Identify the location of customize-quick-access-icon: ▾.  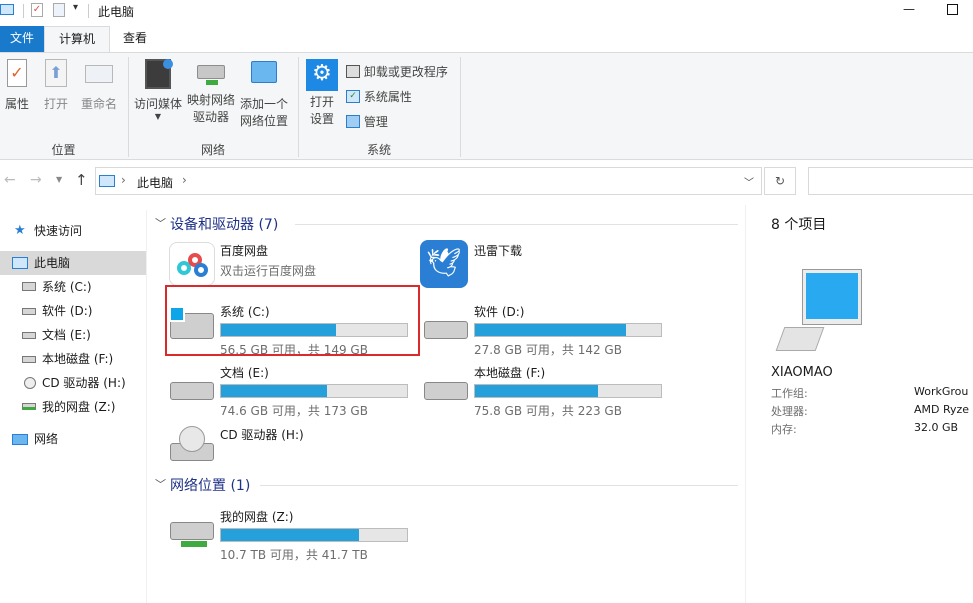
(75, 7).